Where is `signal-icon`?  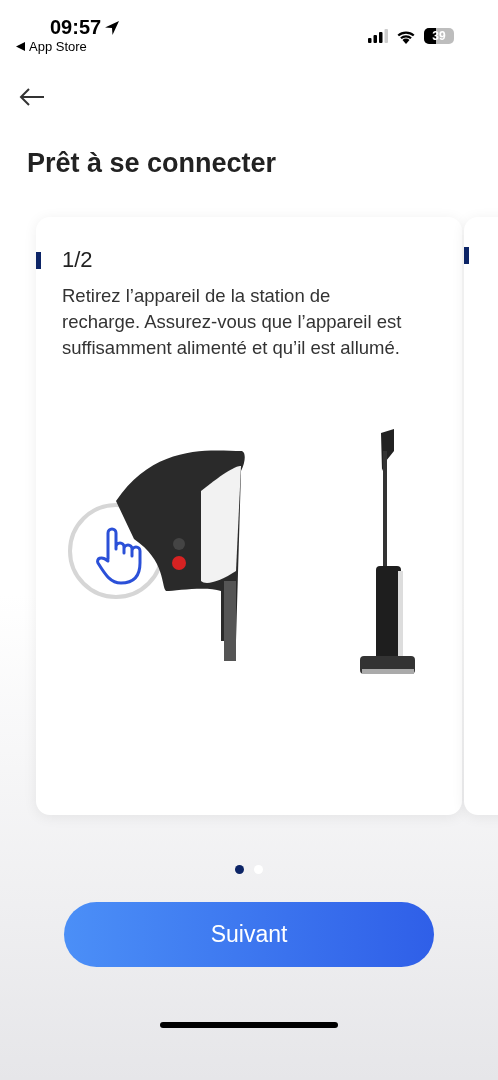 signal-icon is located at coordinates (378, 36).